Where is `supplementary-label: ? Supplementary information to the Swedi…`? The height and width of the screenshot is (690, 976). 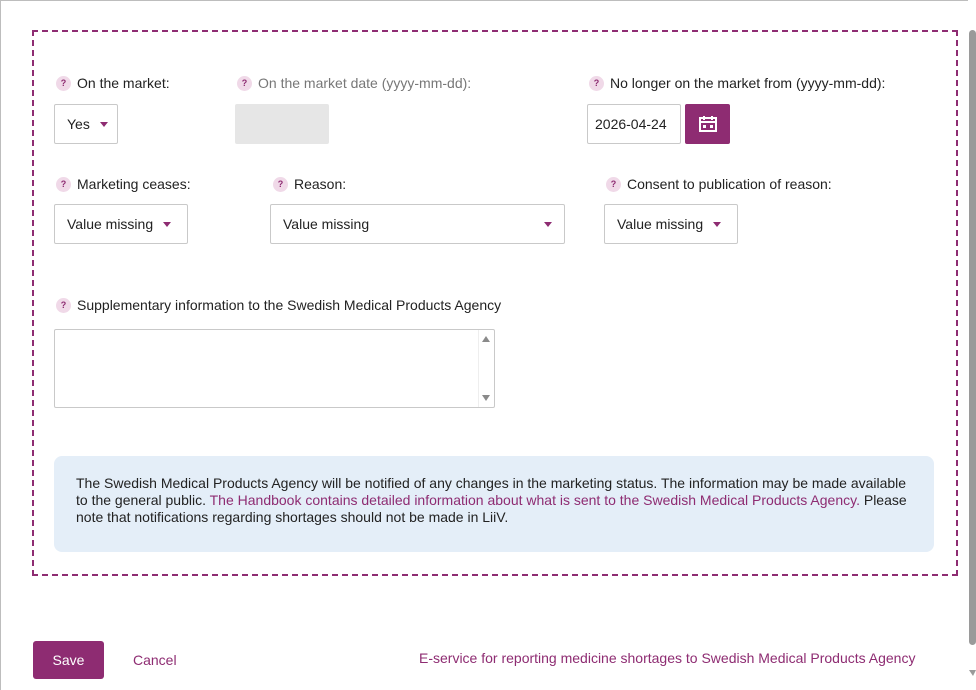 supplementary-label: ? Supplementary information to the Swedi… is located at coordinates (278, 305).